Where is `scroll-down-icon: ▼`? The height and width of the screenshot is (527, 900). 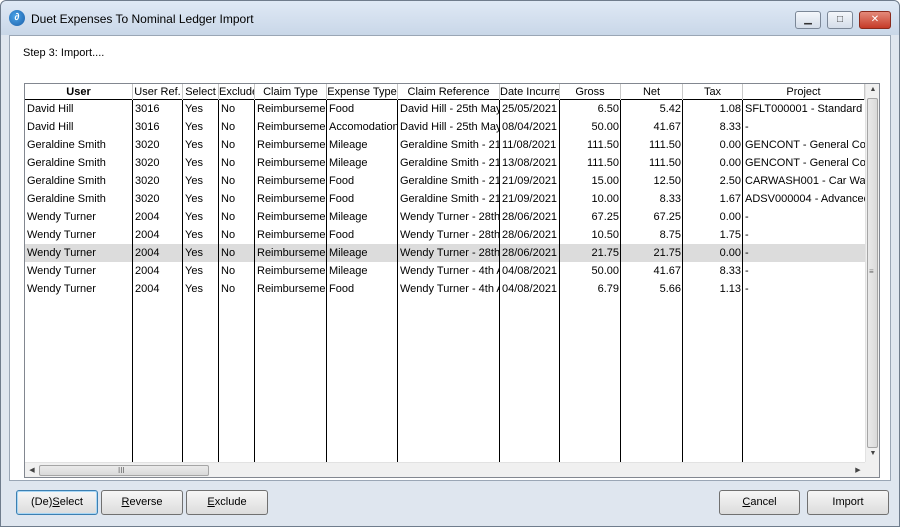
scroll-down-icon: ▼ is located at coordinates (872, 453).